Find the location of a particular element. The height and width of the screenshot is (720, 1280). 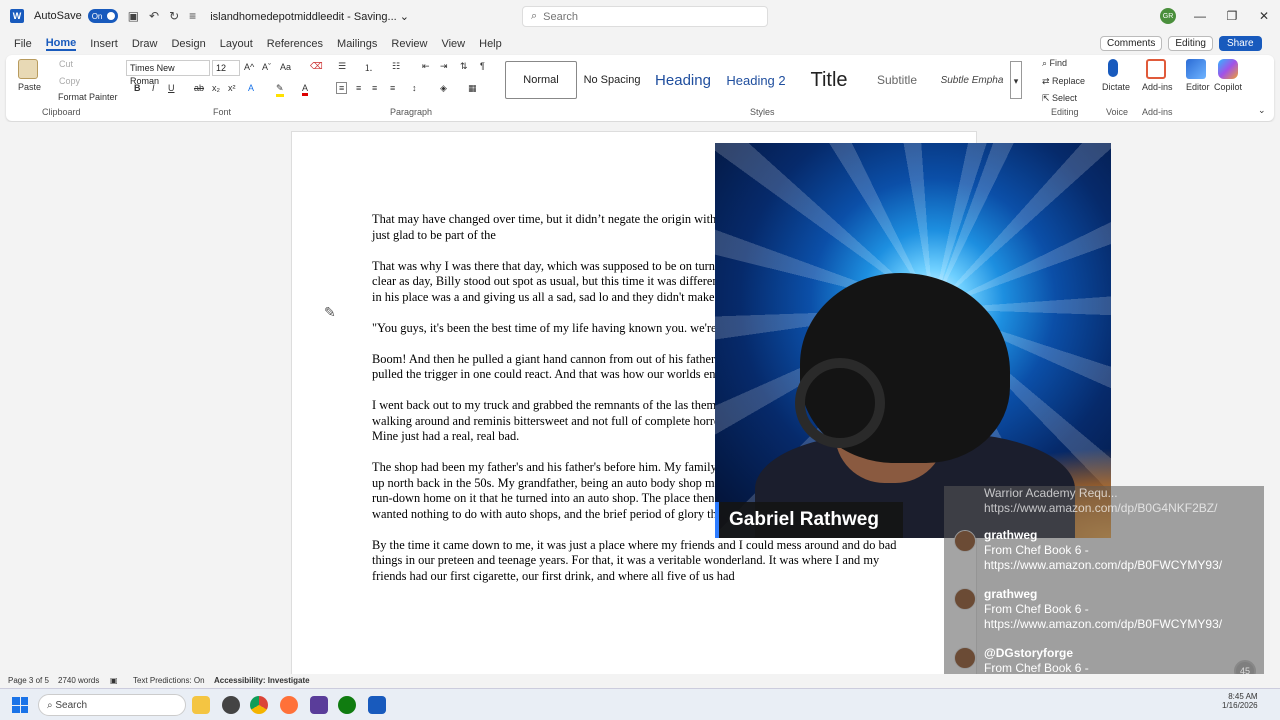

save-icon: ▣ is located at coordinates (133, 16).